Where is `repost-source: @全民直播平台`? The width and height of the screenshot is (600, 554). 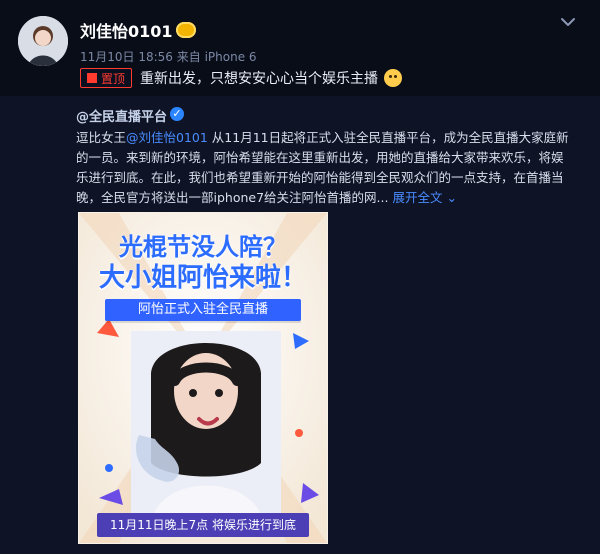
repost-source: @全民直播平台 is located at coordinates (121, 115).